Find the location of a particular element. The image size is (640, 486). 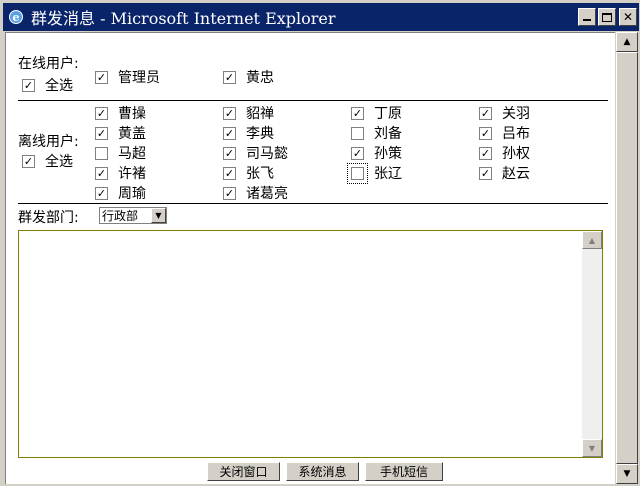

offline-user-item: 孙策 is located at coordinates (376, 153).